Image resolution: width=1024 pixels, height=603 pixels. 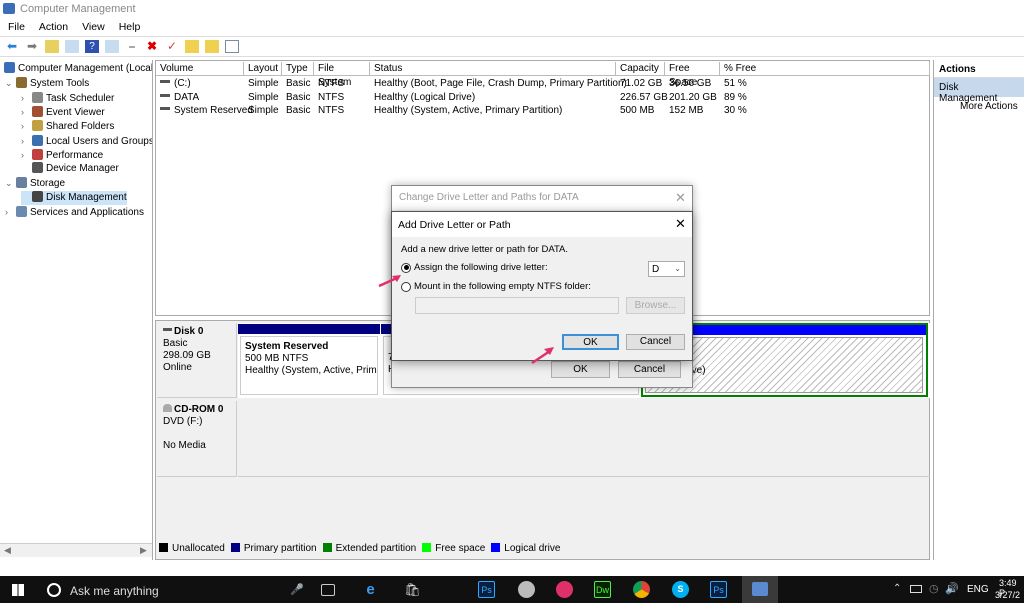 What do you see at coordinates (82, 169) in the screenshot?
I see `tree-item-label: Device Manager` at bounding box center [82, 169].